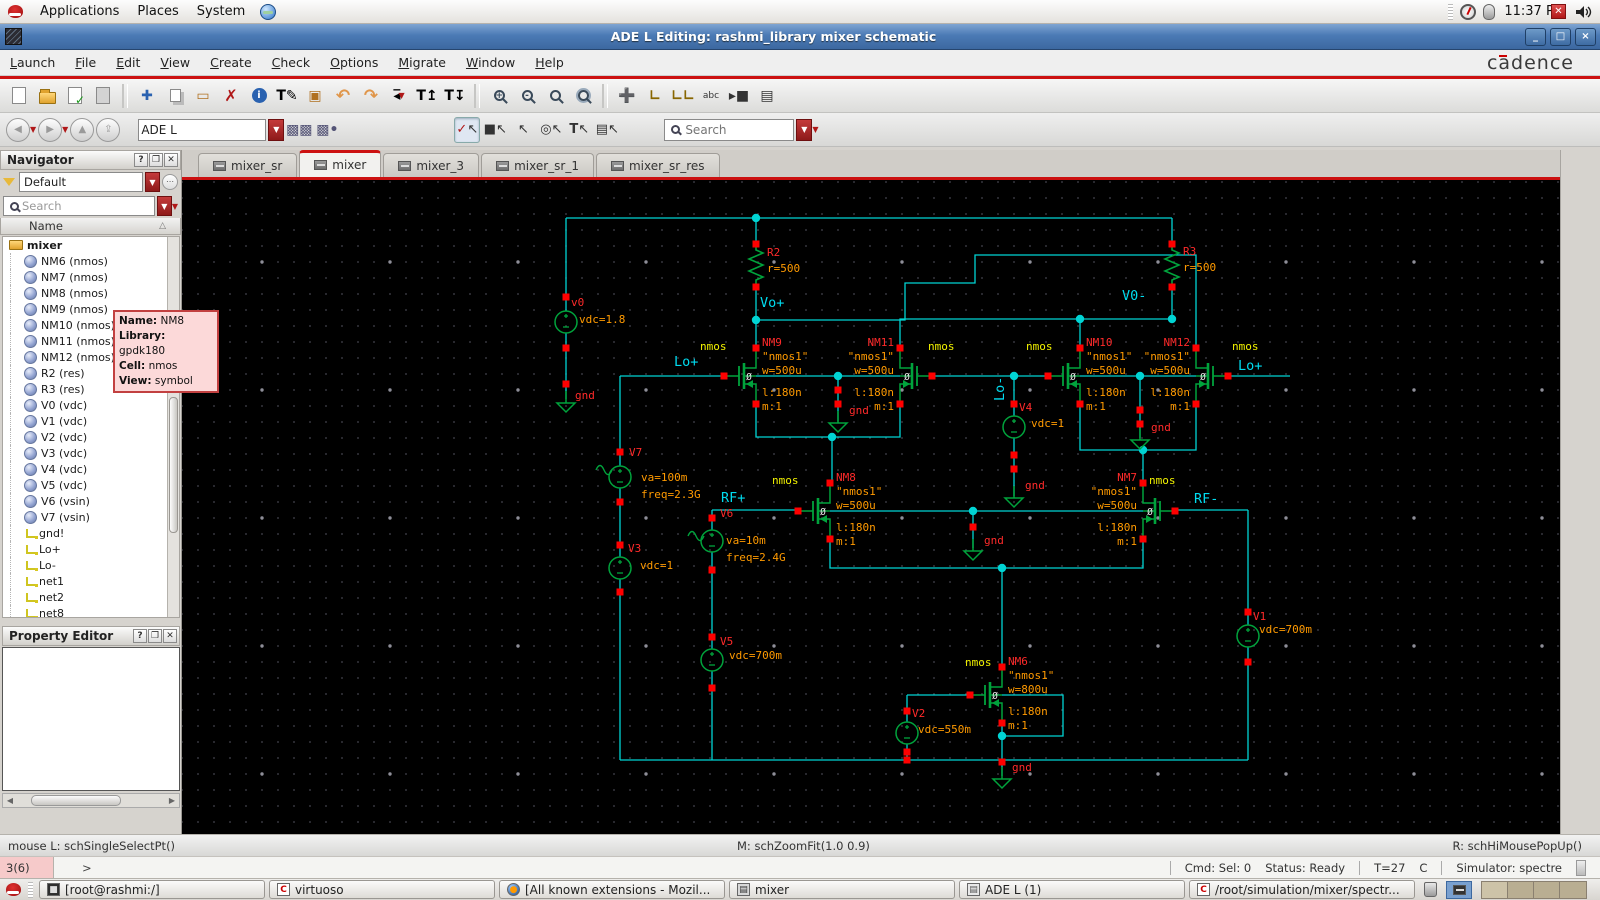 The height and width of the screenshot is (900, 1600). Describe the element at coordinates (91, 293) in the screenshot. I see `tree-item-NM8: NM8 (nmos)` at that location.